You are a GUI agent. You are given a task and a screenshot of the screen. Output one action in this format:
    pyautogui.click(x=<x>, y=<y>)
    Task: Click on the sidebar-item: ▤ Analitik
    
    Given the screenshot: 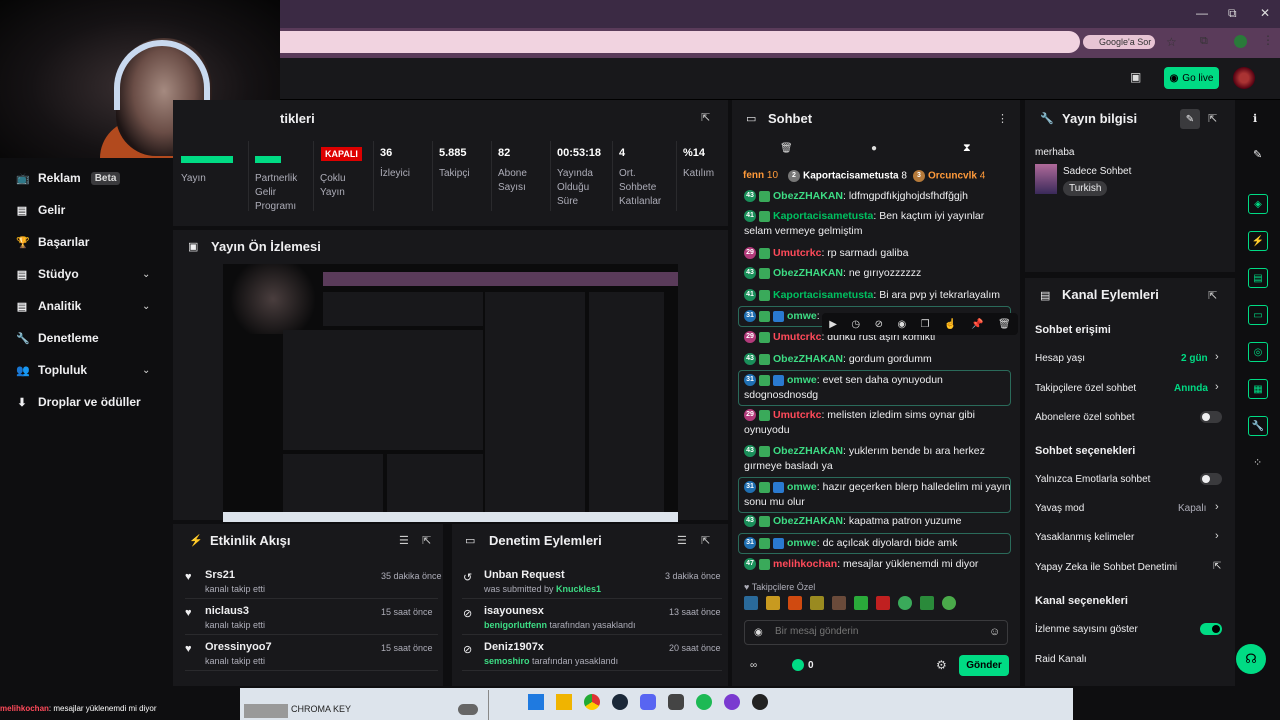 What is the action you would take?
    pyautogui.click(x=49, y=306)
    